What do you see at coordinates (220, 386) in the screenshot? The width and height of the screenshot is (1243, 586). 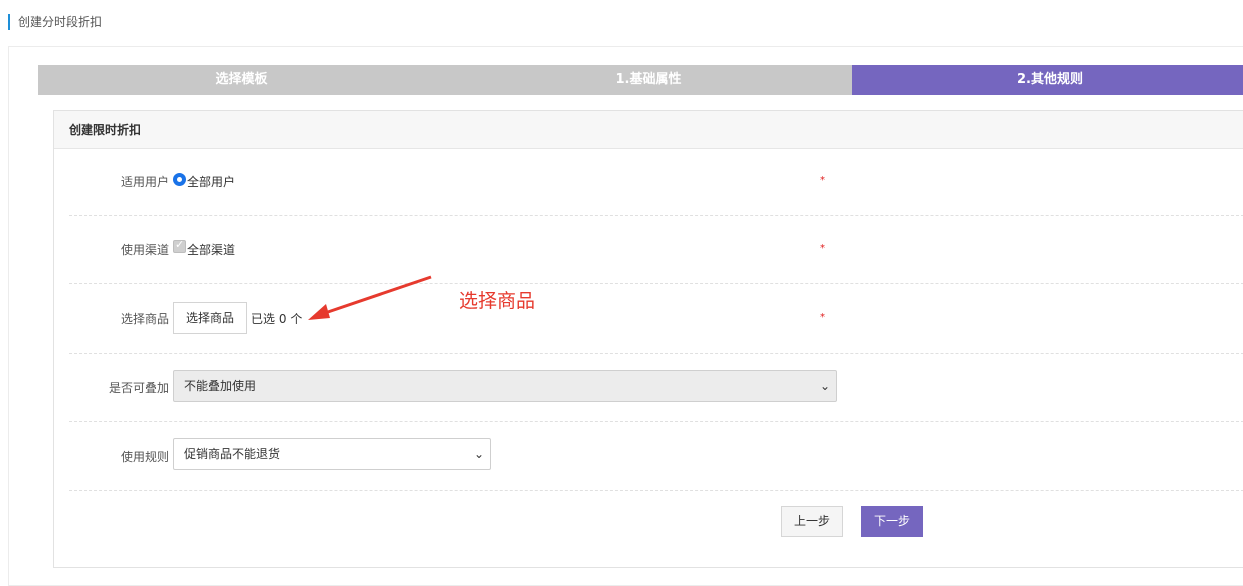 I see `stackable-value: 不能叠加使用` at bounding box center [220, 386].